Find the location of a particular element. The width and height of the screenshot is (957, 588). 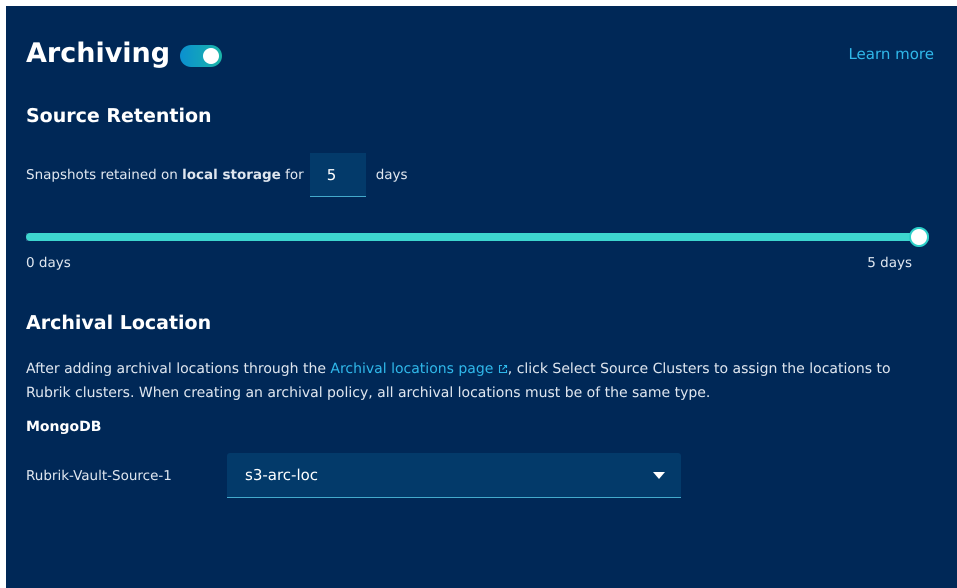

archiving-toggle is located at coordinates (201, 56).